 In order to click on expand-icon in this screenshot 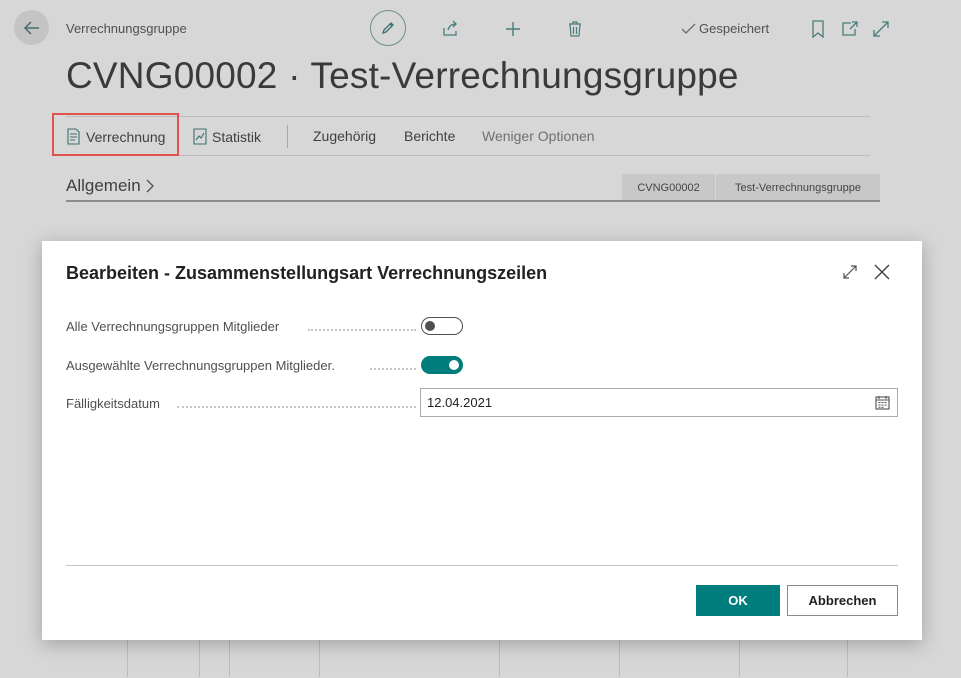, I will do `click(881, 29)`.